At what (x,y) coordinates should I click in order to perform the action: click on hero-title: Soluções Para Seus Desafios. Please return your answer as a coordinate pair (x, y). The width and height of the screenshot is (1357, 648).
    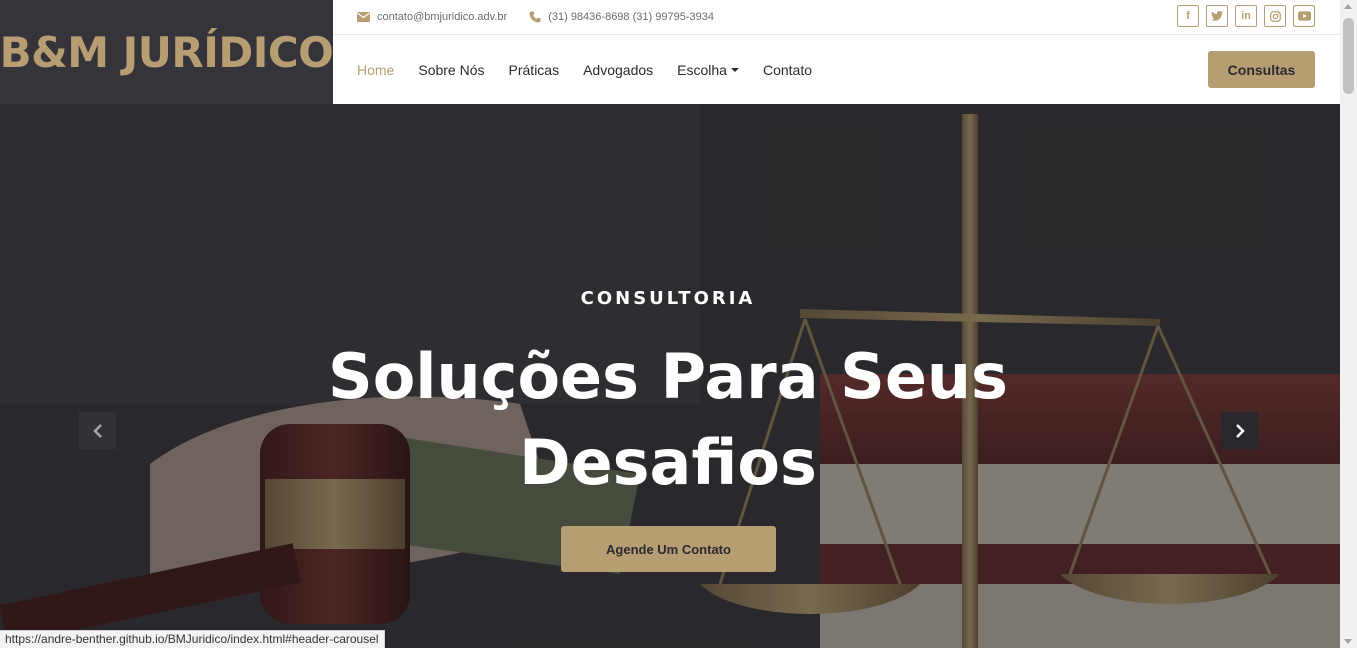
    Looking at the image, I should click on (668, 419).